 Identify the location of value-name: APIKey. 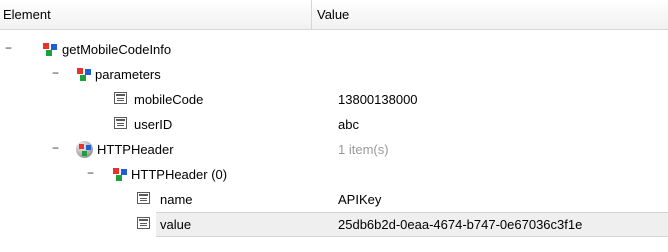
(359, 199).